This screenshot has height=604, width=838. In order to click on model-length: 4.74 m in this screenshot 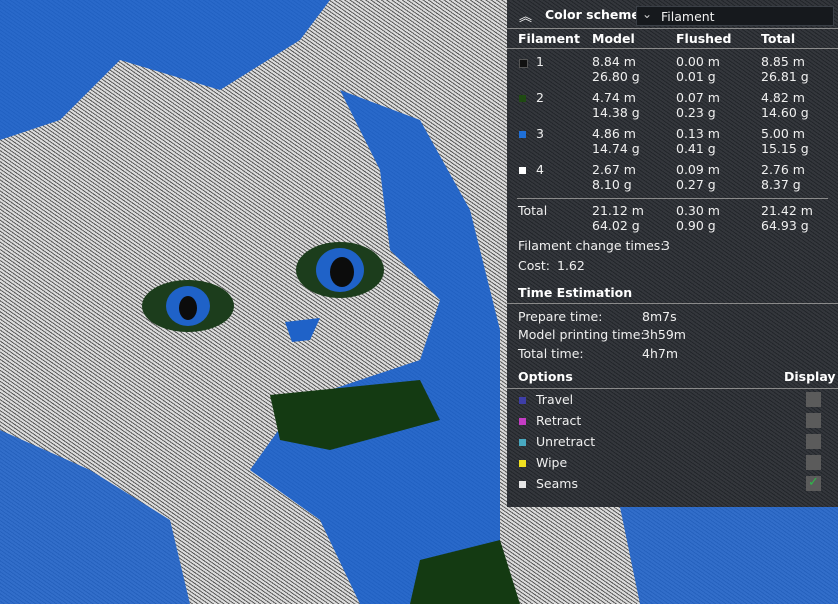, I will do `click(614, 97)`.